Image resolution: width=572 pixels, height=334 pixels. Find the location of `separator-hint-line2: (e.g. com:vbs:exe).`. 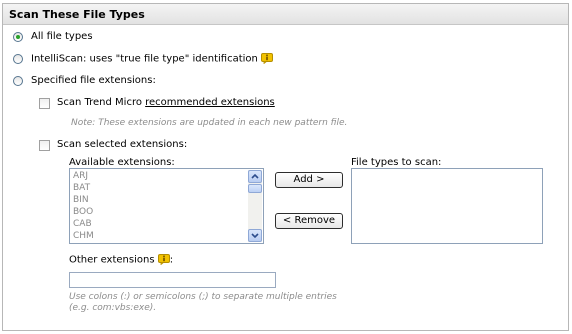

separator-hint-line2: (e.g. com:vbs:exe). is located at coordinates (113, 308).